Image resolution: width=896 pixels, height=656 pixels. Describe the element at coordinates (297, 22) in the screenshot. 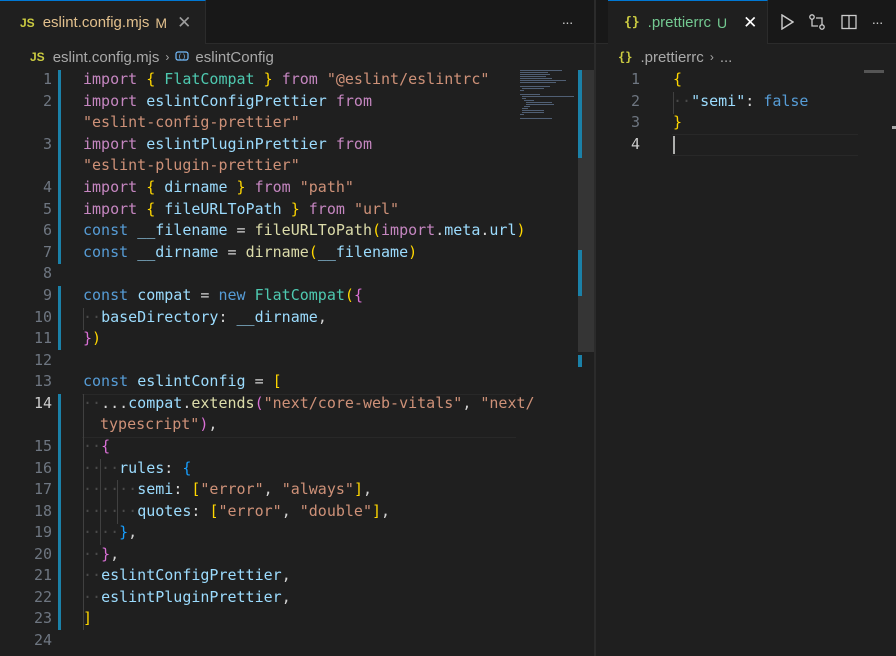

I see `left-tab-bar: JS eslint.config.mjs M ✕ ···` at that location.